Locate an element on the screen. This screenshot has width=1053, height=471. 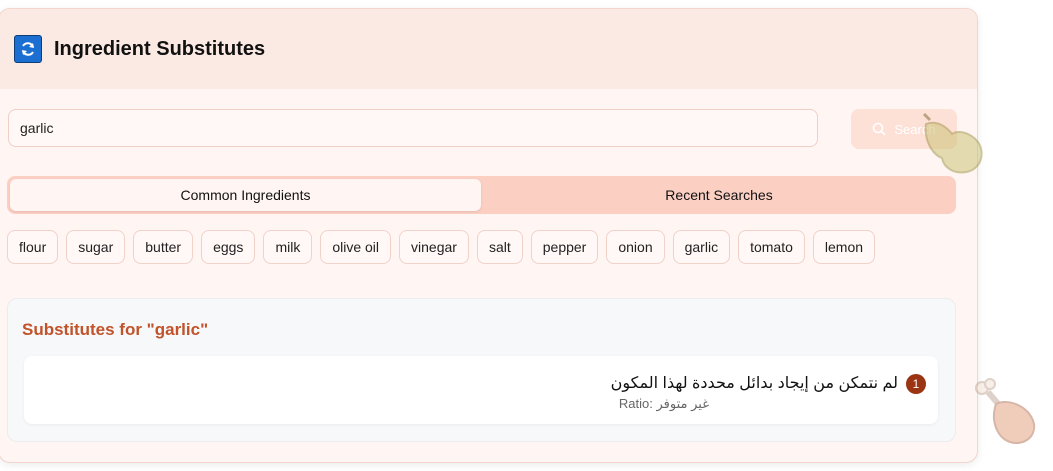
drumstick-decoration-icon is located at coordinates (1005, 411).